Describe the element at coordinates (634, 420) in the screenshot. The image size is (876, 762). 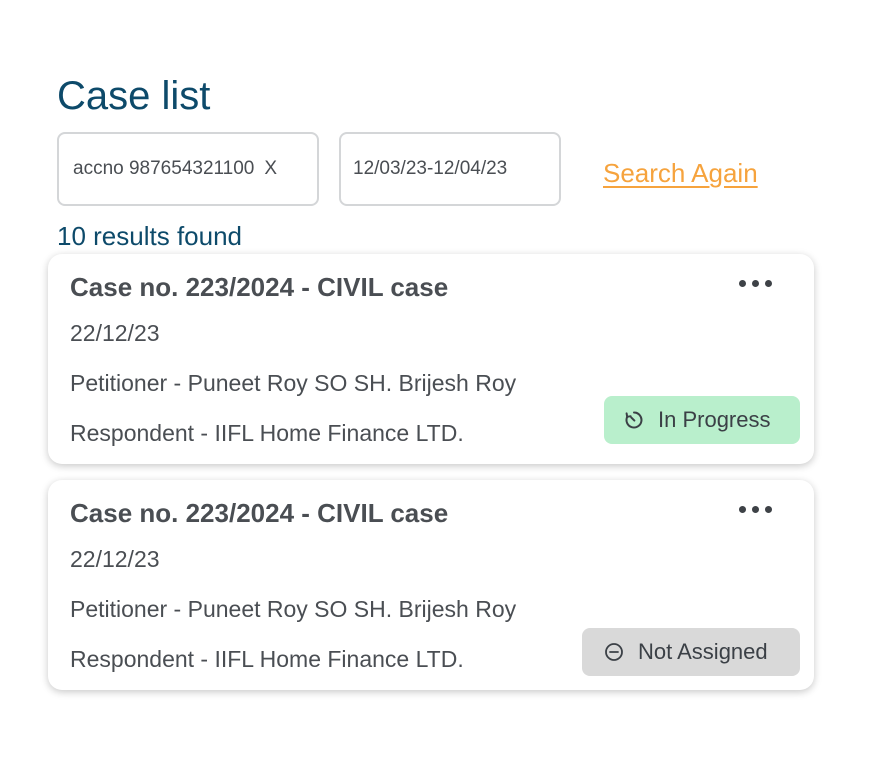
I see `timer-icon` at that location.